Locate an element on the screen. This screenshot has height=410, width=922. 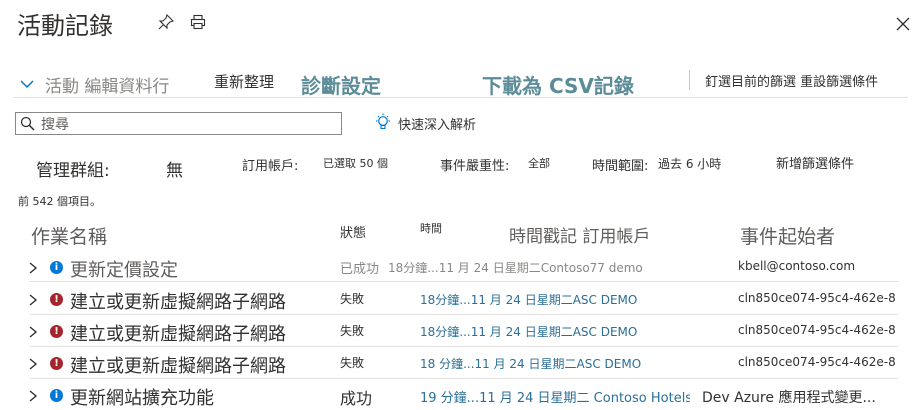
severity-filter: 全部 is located at coordinates (539, 163).